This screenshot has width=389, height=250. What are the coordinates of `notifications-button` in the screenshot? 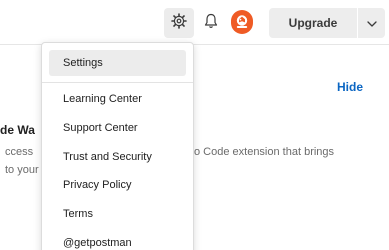 It's located at (211, 23).